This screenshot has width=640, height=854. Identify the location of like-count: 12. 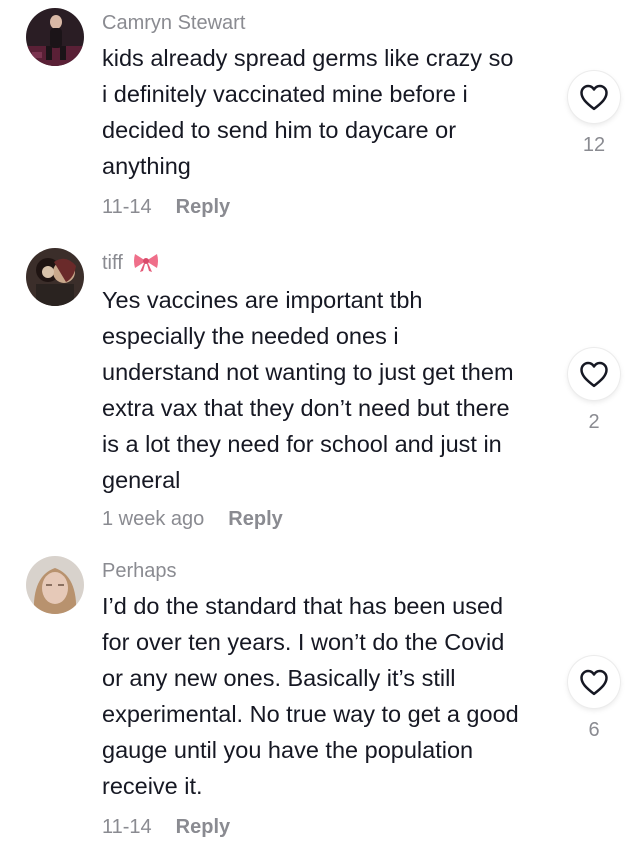
(594, 145).